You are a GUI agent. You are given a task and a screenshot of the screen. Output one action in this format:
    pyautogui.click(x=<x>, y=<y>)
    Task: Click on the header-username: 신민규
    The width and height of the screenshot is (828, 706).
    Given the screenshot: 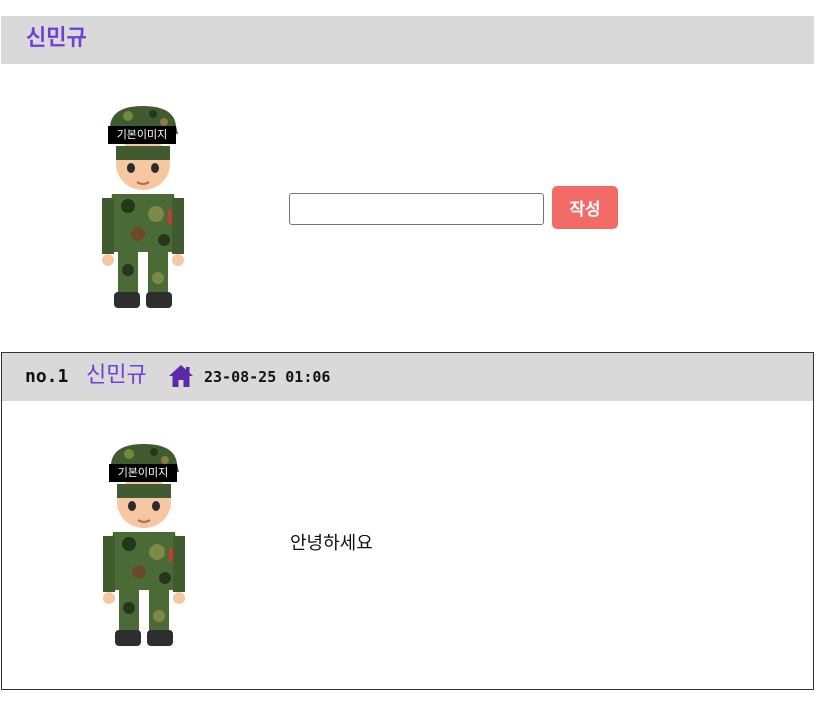 What is the action you would take?
    pyautogui.click(x=56, y=38)
    